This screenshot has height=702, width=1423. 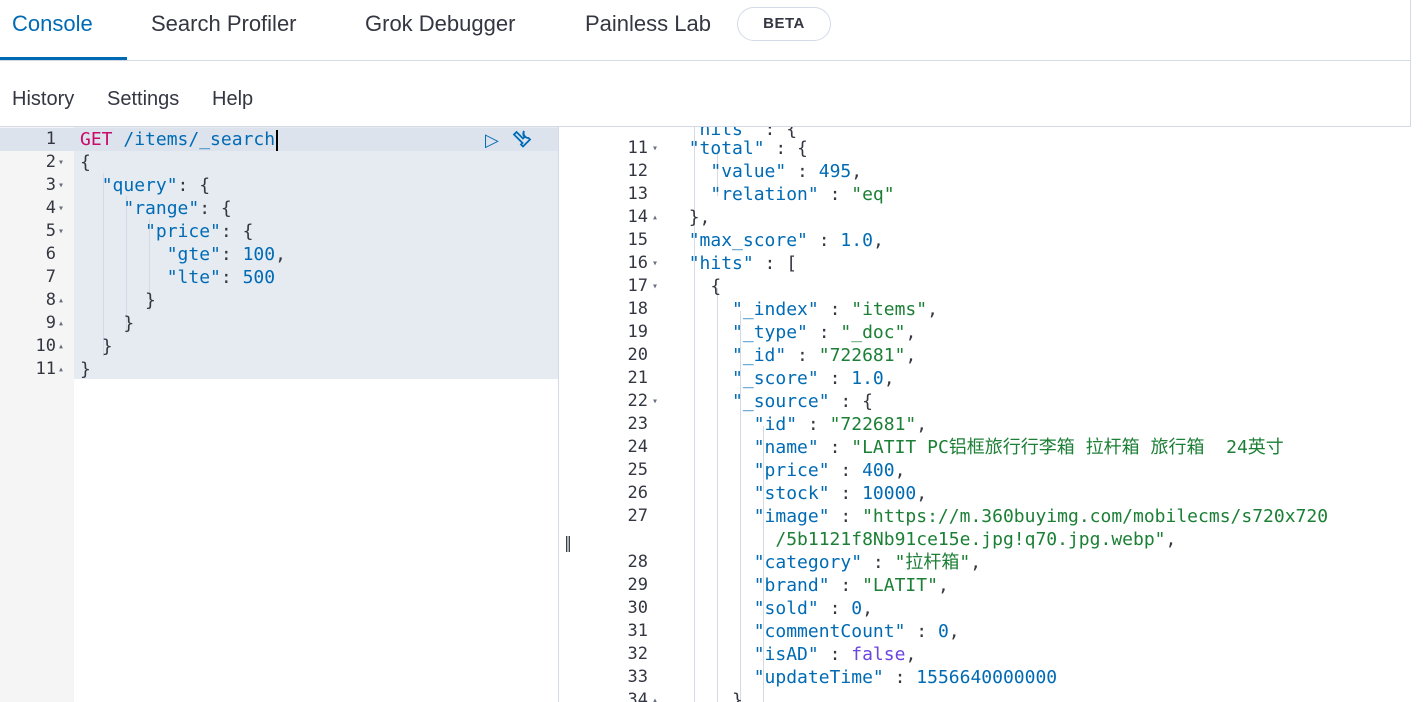 What do you see at coordinates (50, 323) in the screenshot?
I see `line-number: 9` at bounding box center [50, 323].